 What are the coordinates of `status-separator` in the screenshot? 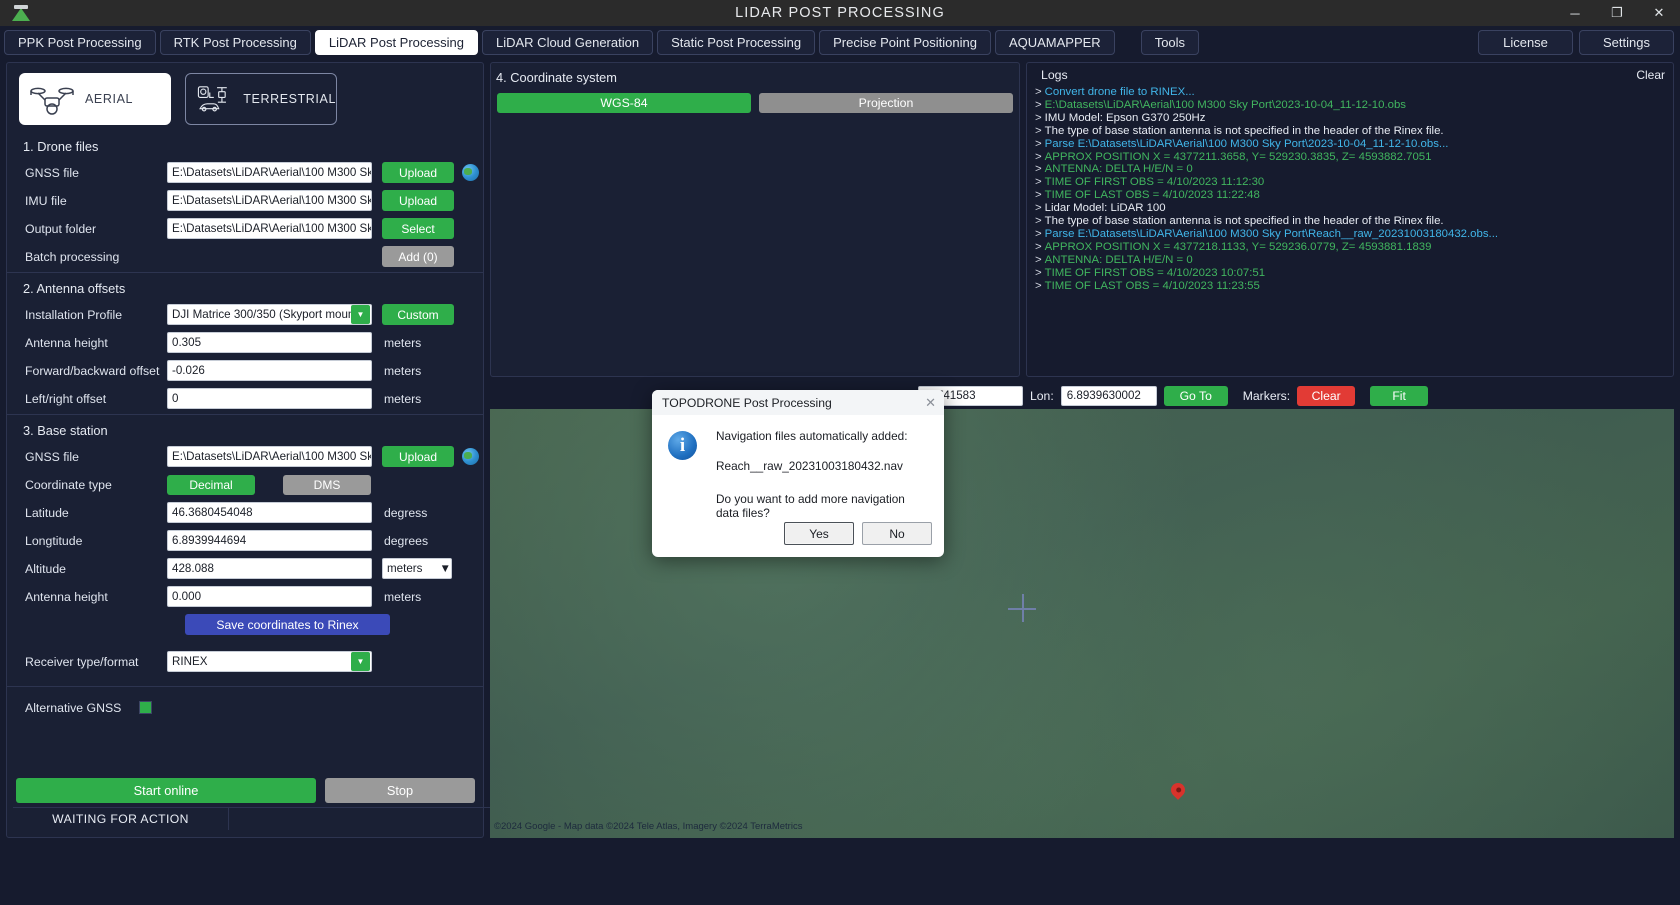 It's located at (228, 818).